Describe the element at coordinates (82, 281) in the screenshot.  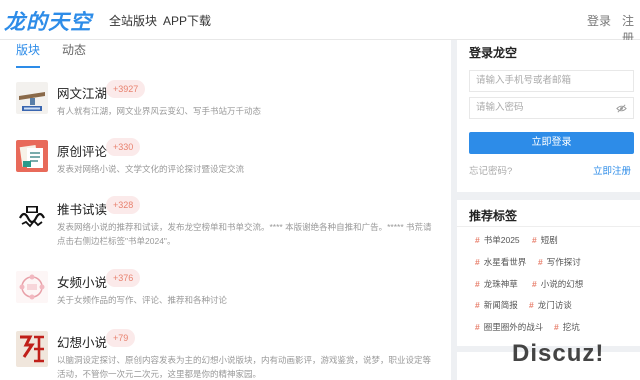
I see `forum-title: 女频小说` at that location.